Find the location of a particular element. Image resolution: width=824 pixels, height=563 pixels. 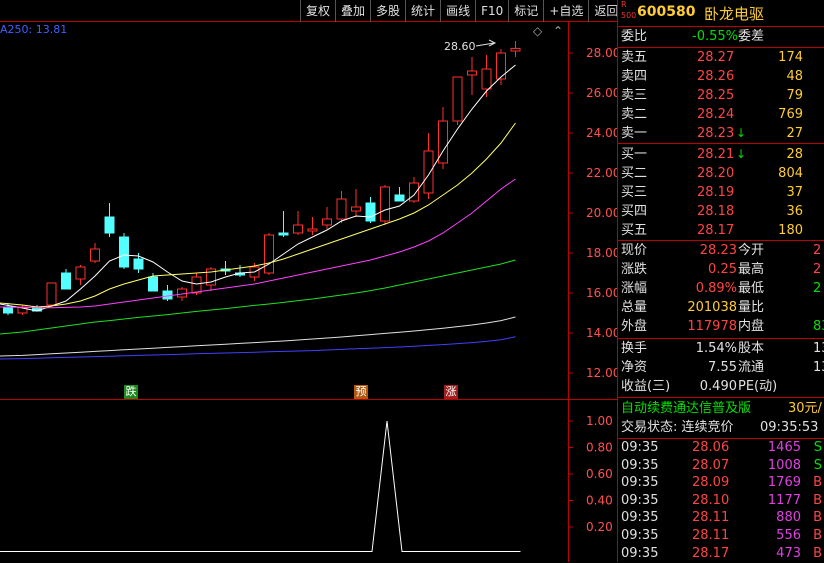

bid-volume: 804 is located at coordinates (790, 173).